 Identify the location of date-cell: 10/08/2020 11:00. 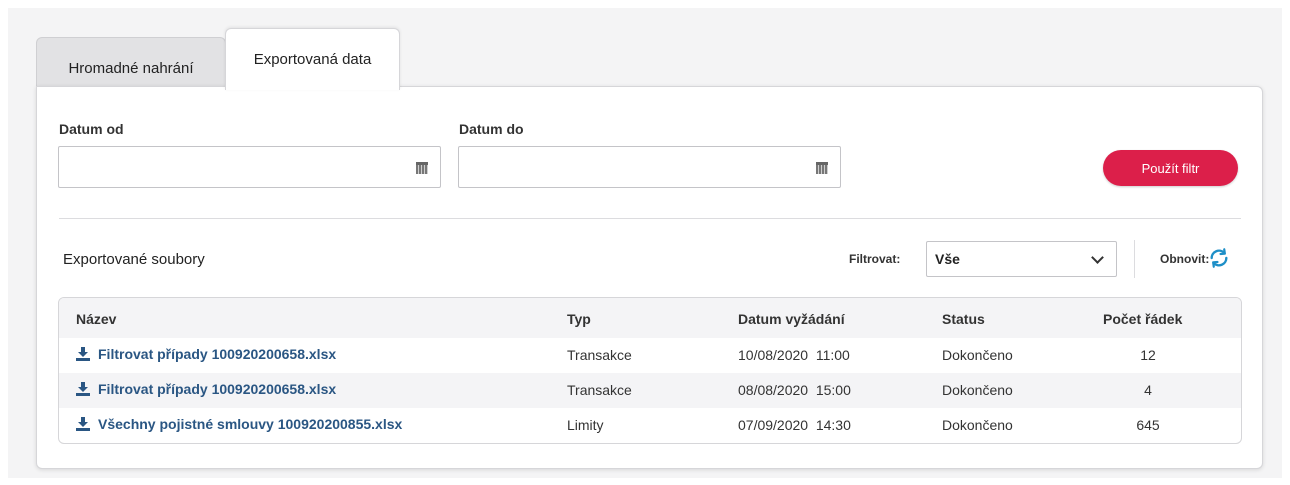
(794, 355).